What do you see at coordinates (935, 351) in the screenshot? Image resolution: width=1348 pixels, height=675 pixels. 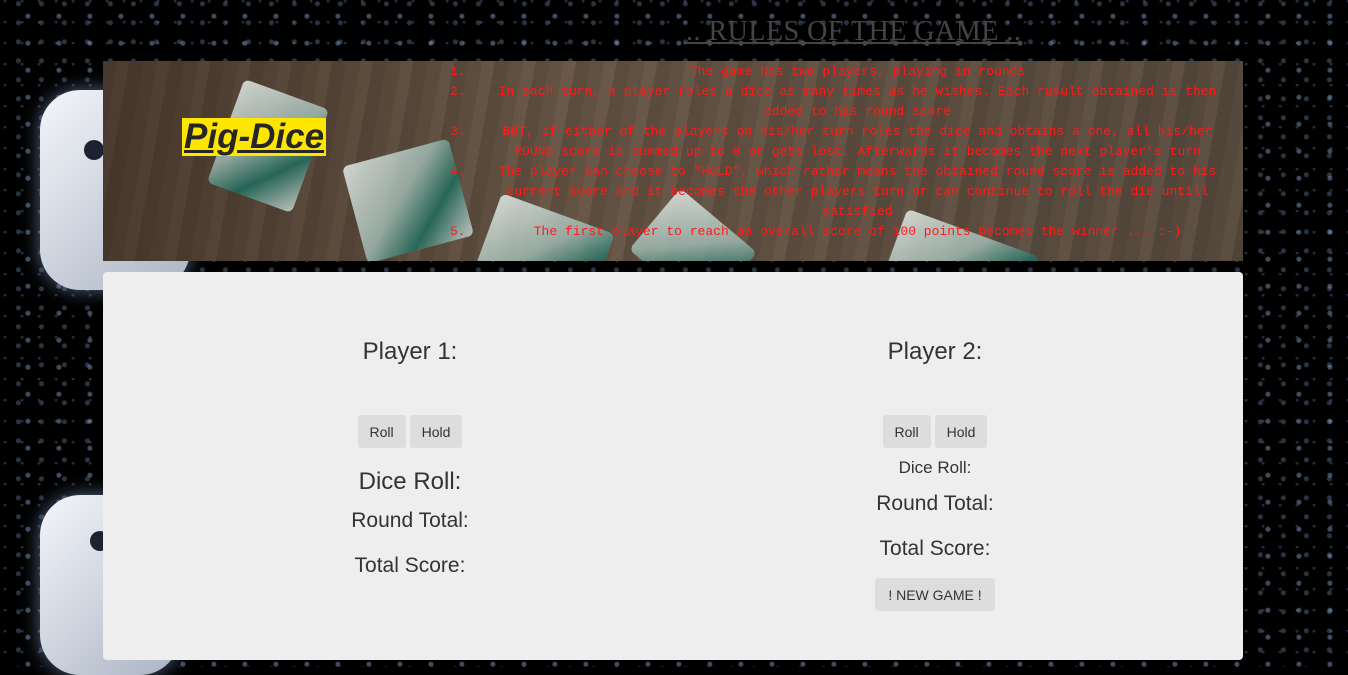 I see `player-2-name: Player 2:` at bounding box center [935, 351].